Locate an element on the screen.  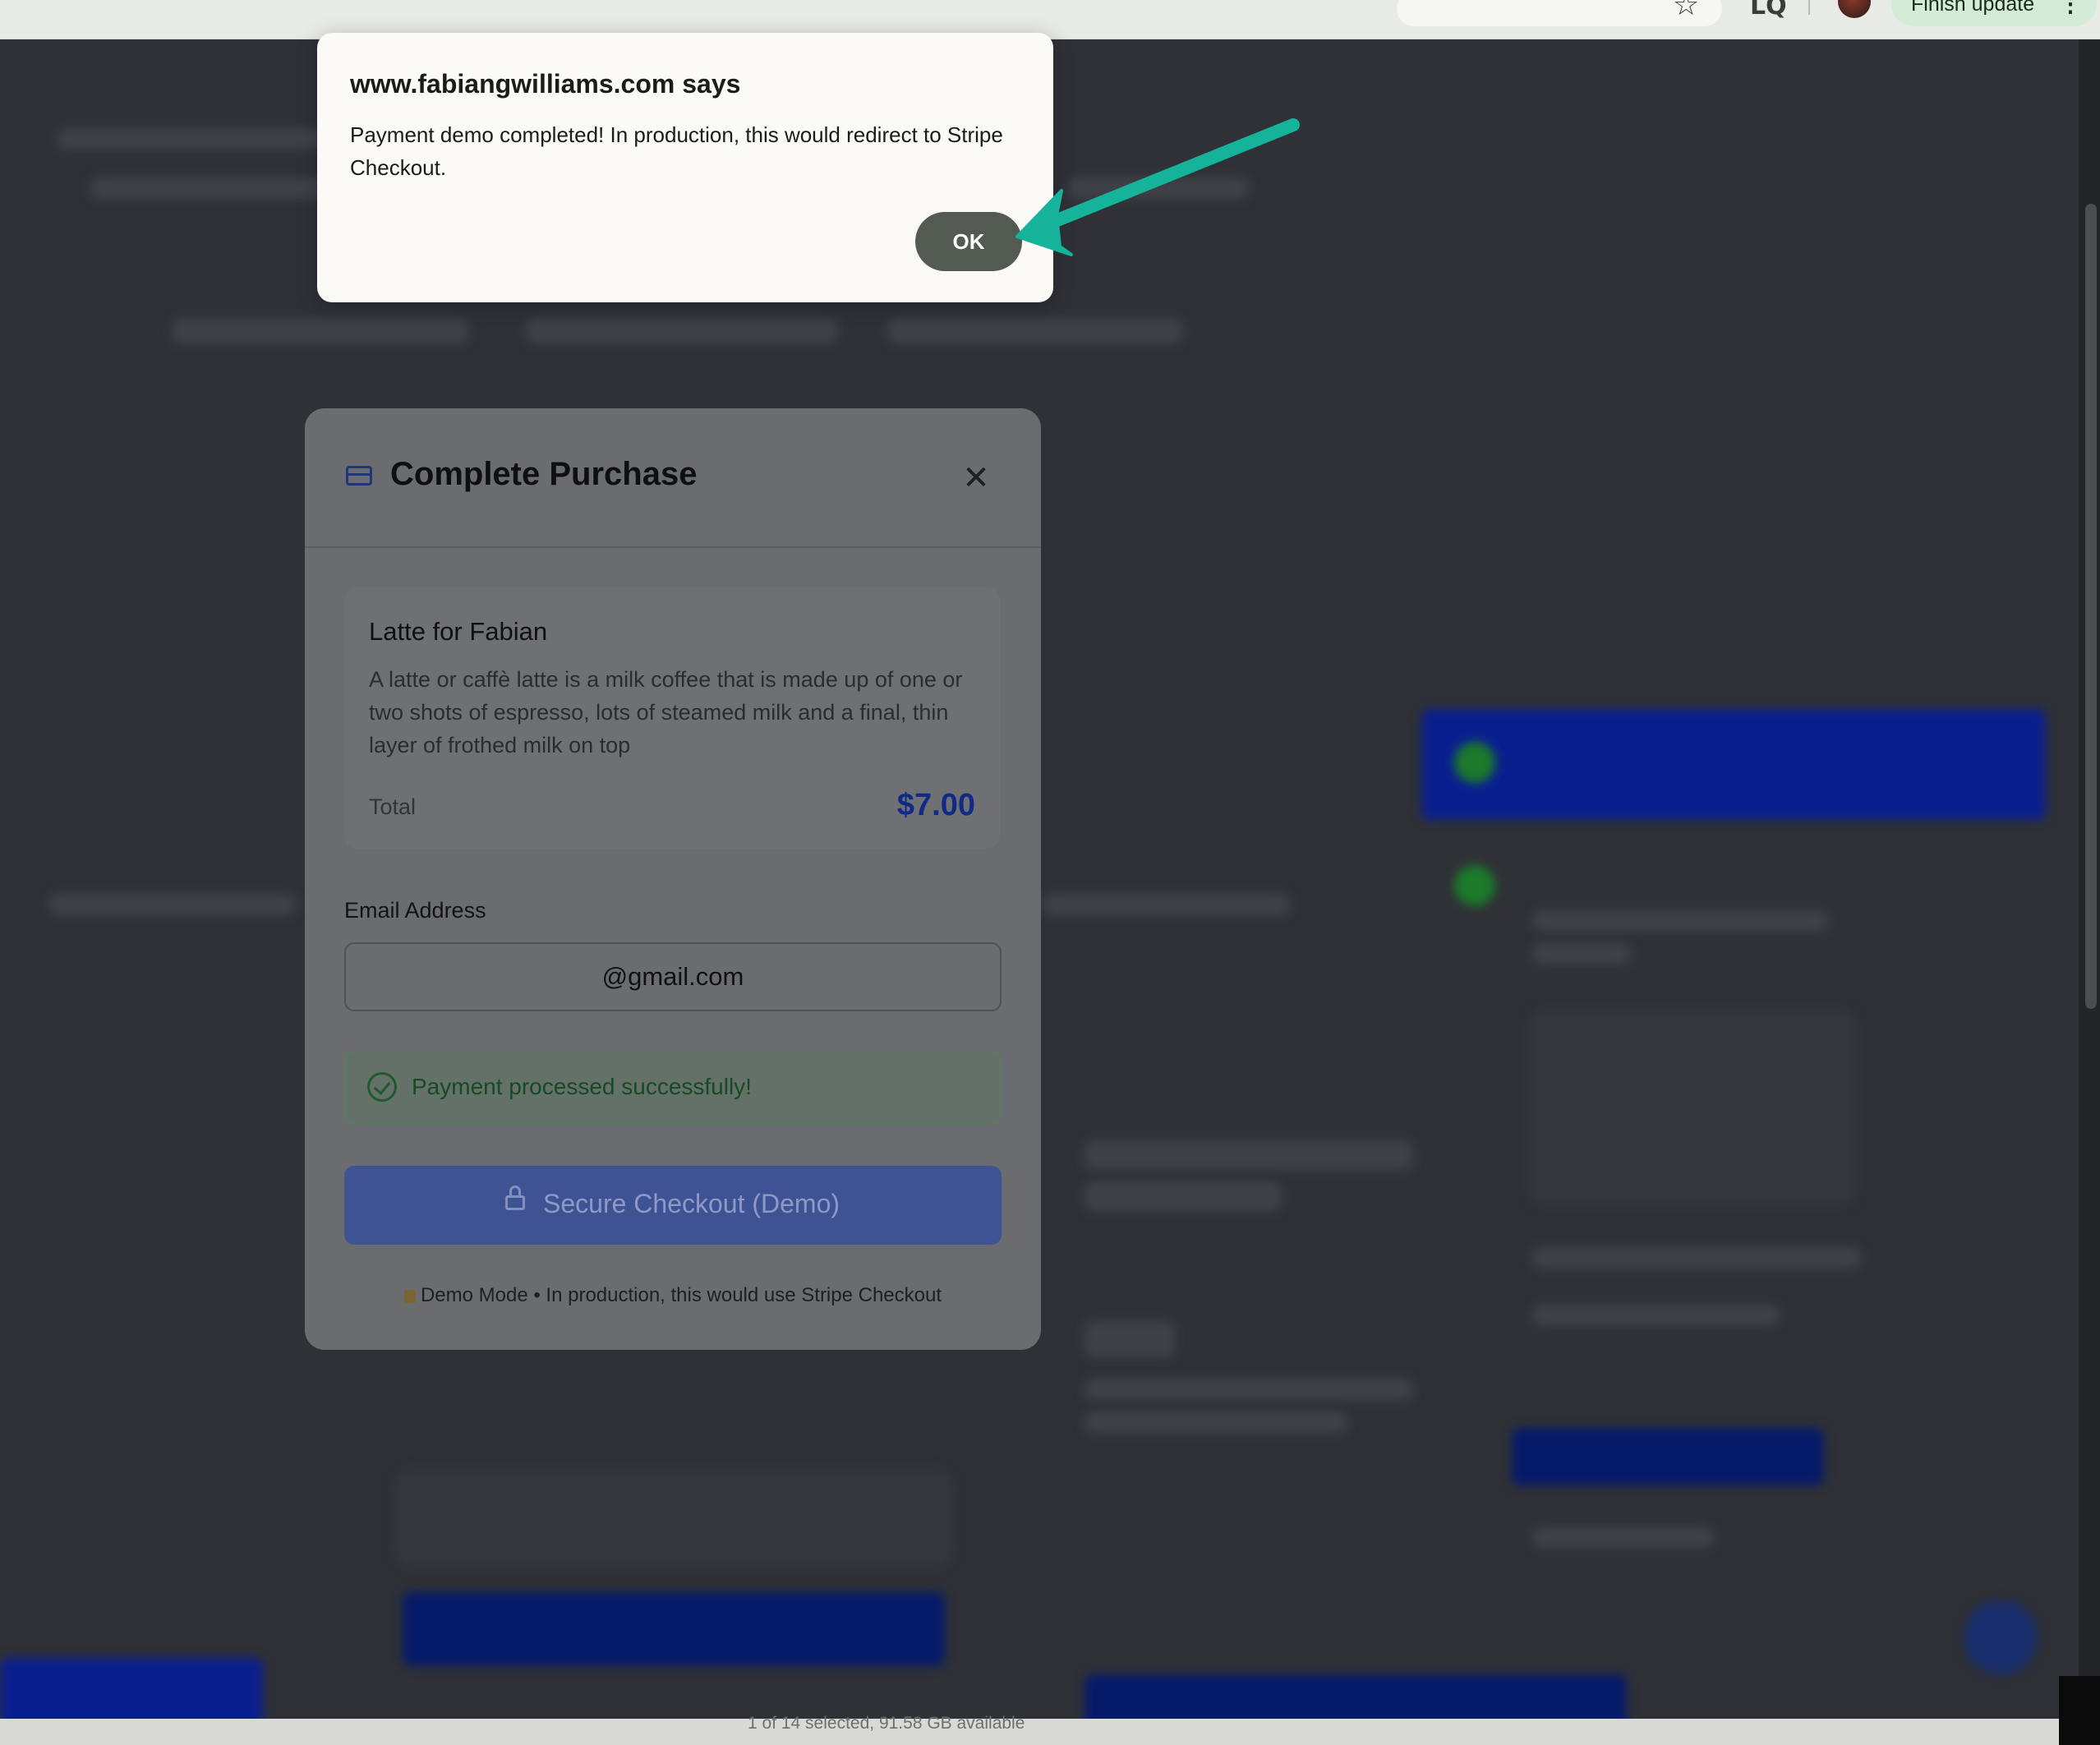
blurred-price is located at coordinates (1130, 1339).